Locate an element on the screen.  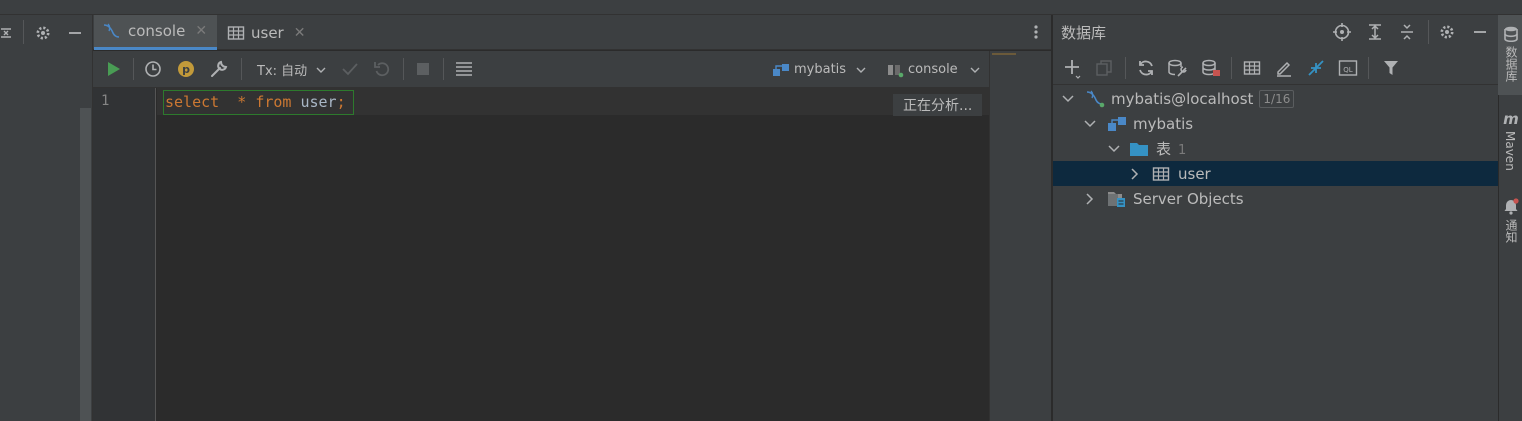
table-label: user is located at coordinates (1194, 173).